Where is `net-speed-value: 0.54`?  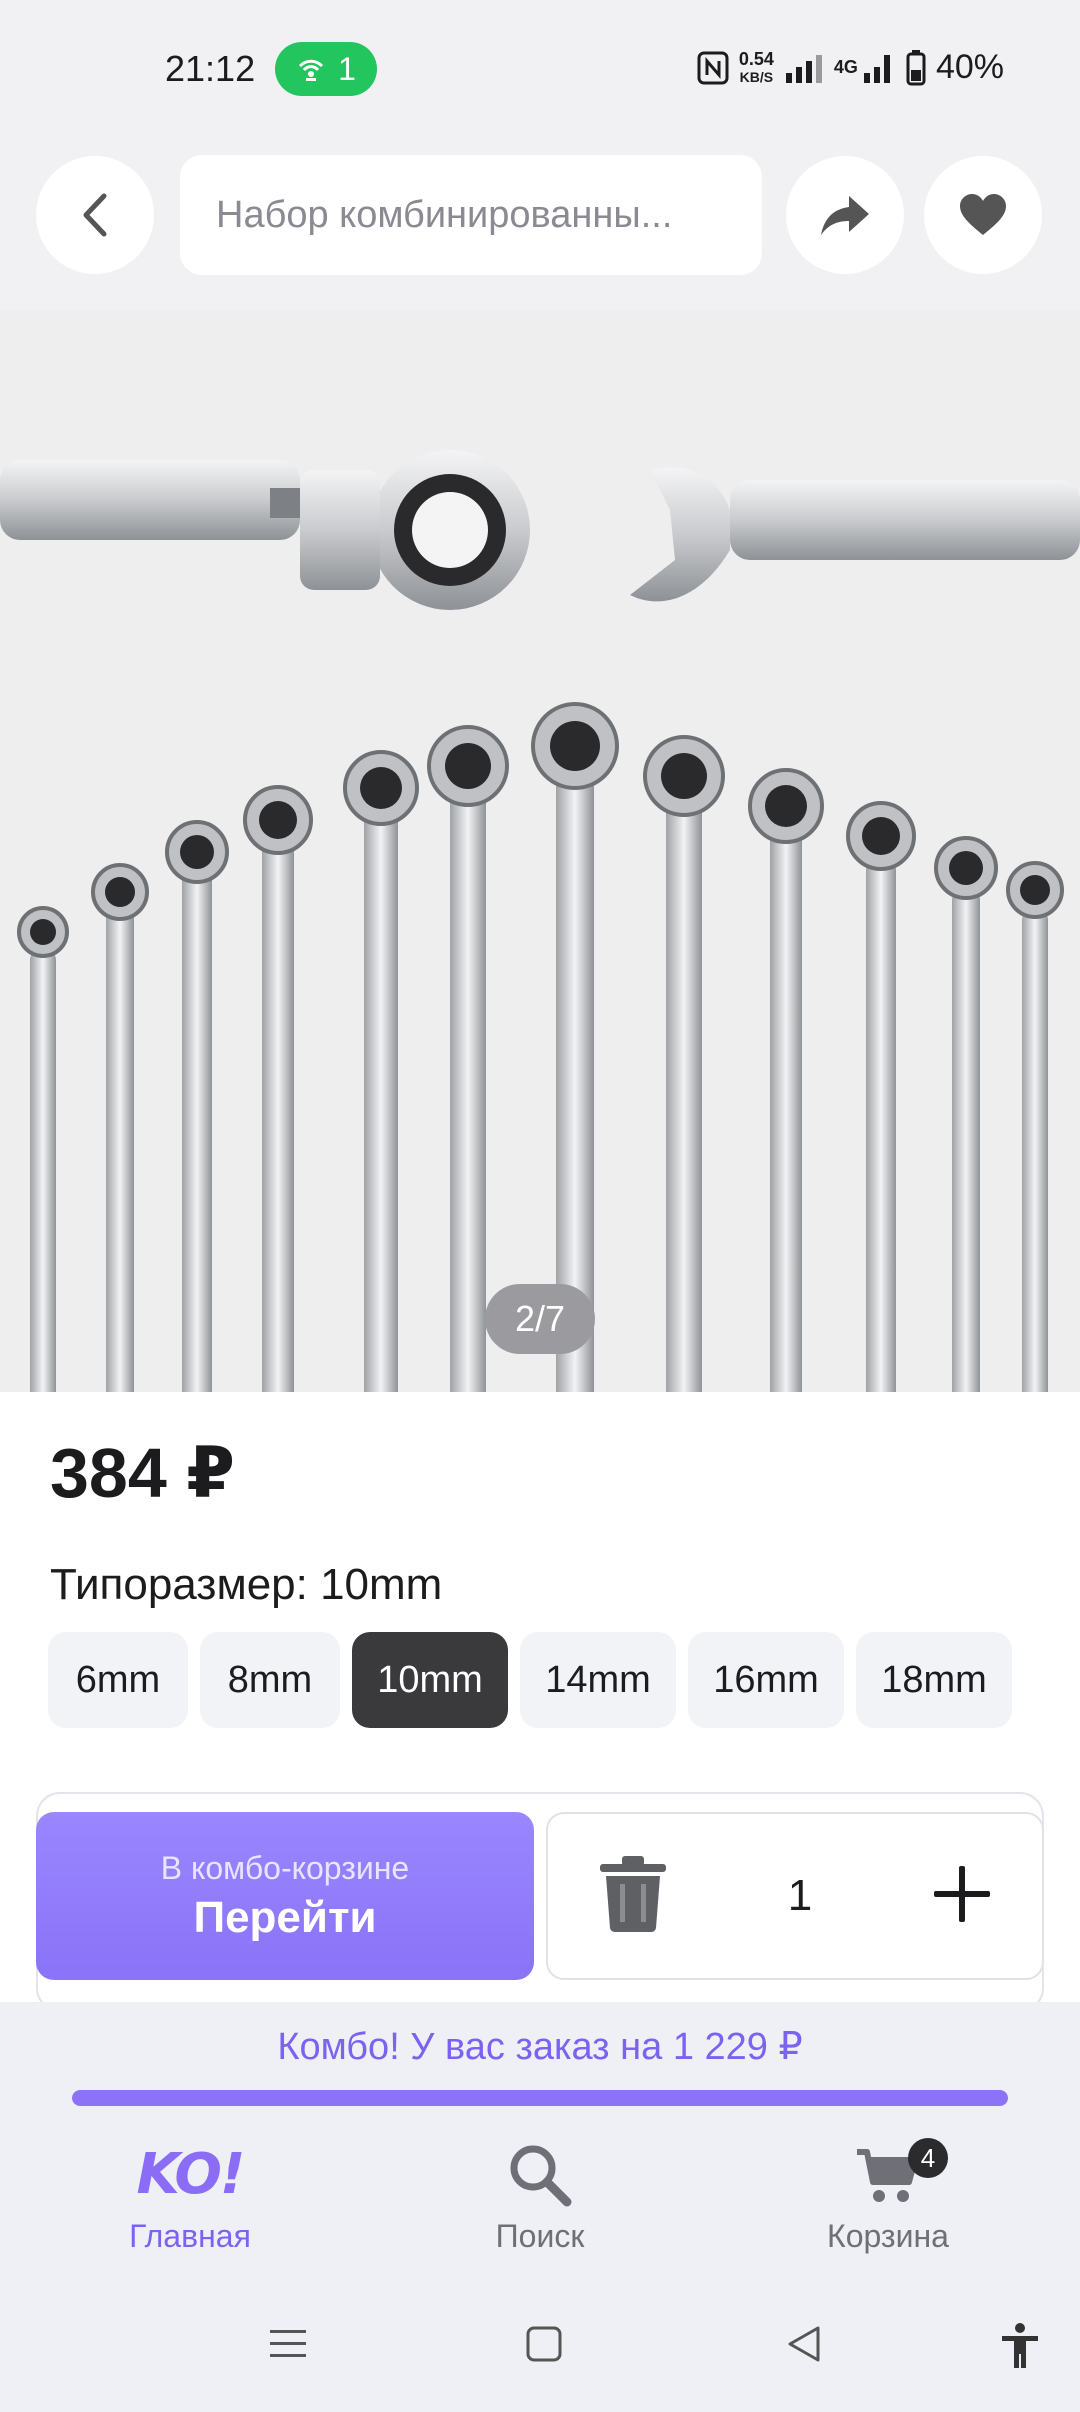 net-speed-value: 0.54 is located at coordinates (756, 58).